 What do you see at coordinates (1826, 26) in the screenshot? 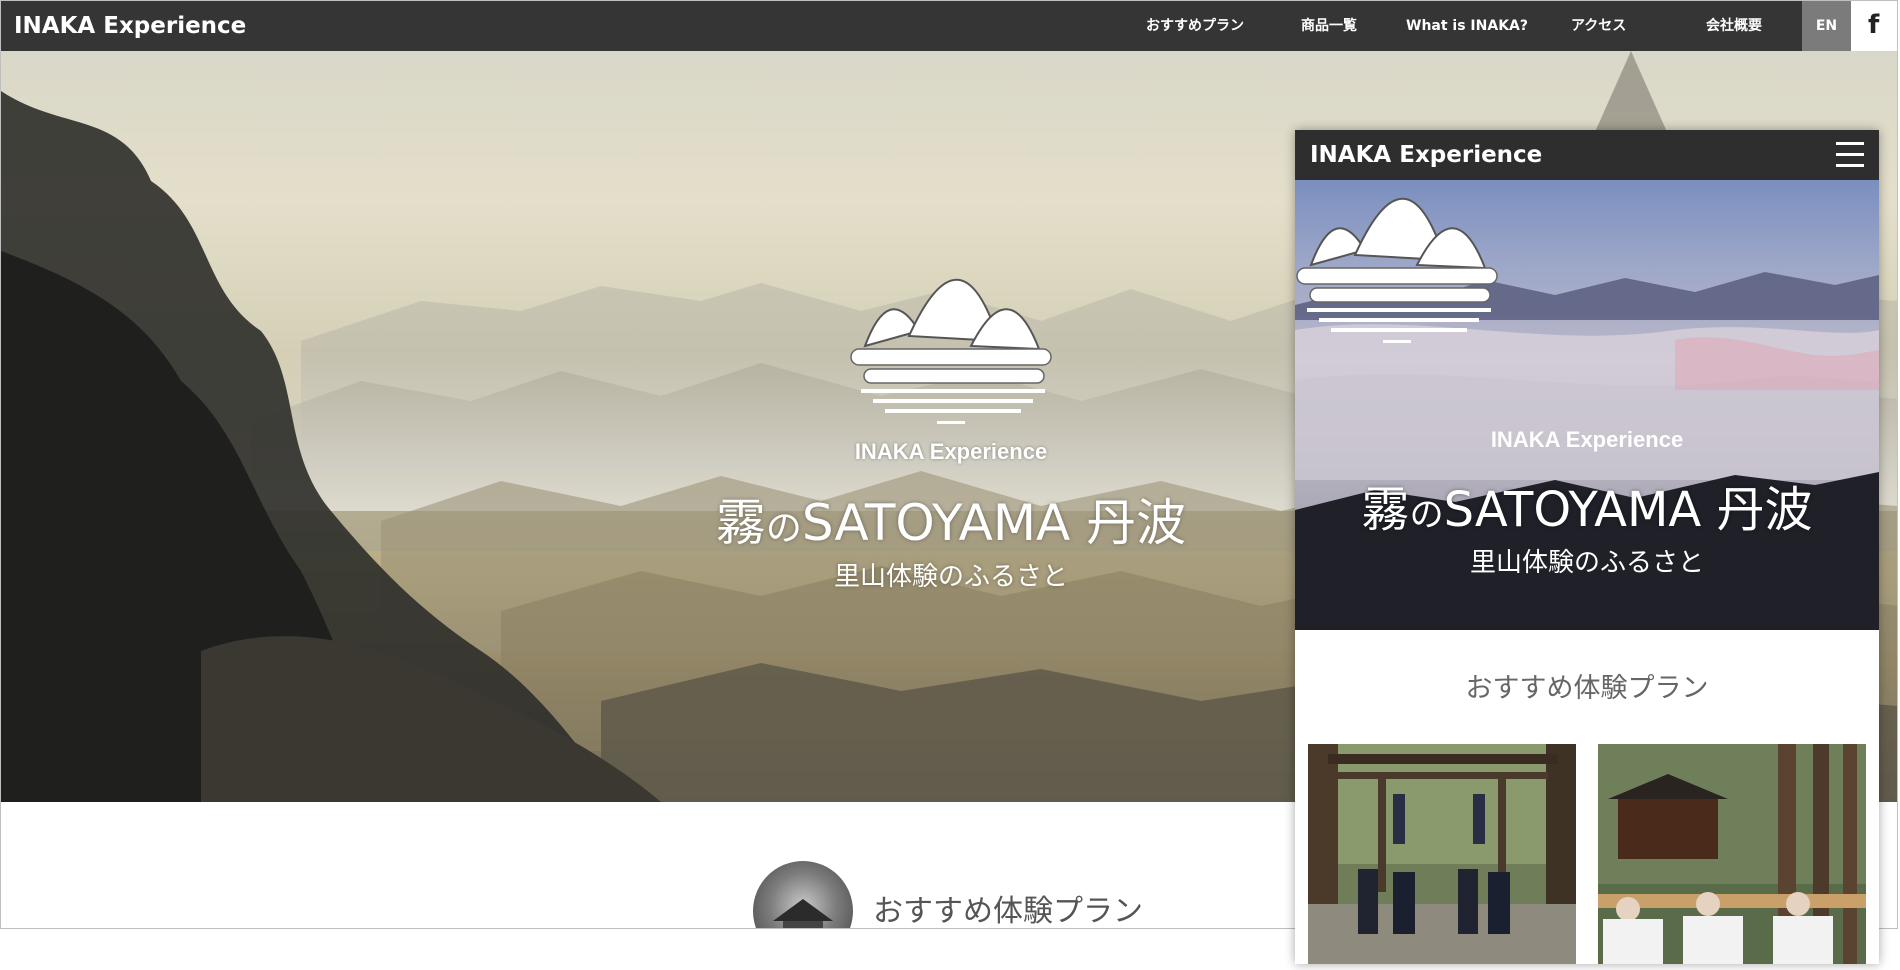
I see `language-toggle-button: EN` at bounding box center [1826, 26].